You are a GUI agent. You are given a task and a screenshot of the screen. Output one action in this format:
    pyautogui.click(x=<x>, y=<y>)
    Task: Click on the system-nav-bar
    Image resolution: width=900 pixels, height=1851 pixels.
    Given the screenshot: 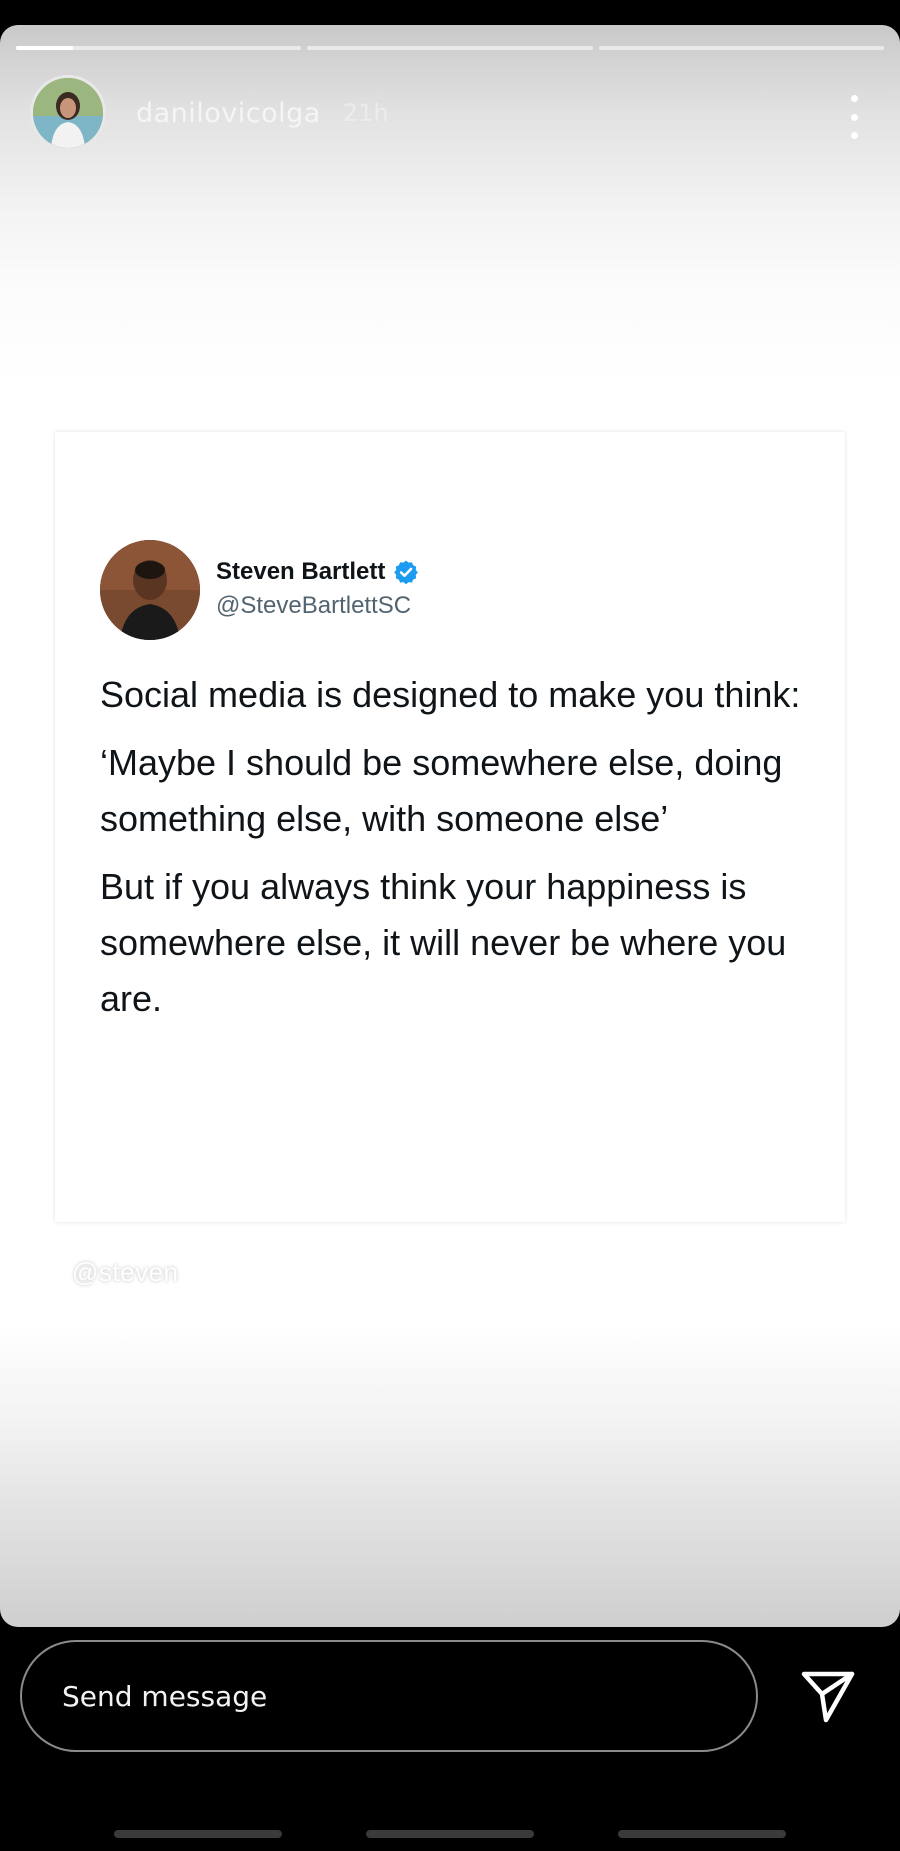 What is the action you would take?
    pyautogui.click(x=450, y=1834)
    